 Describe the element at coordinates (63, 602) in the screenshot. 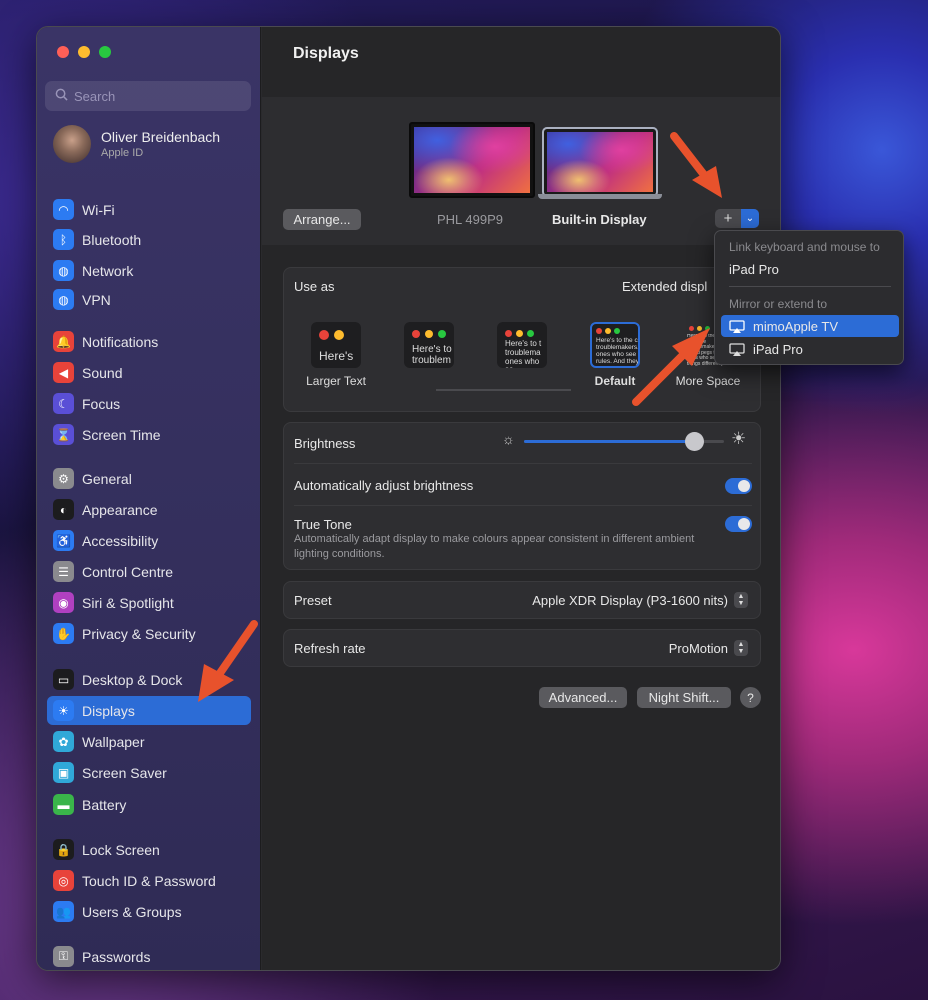

I see `siri-icon: ◉` at that location.